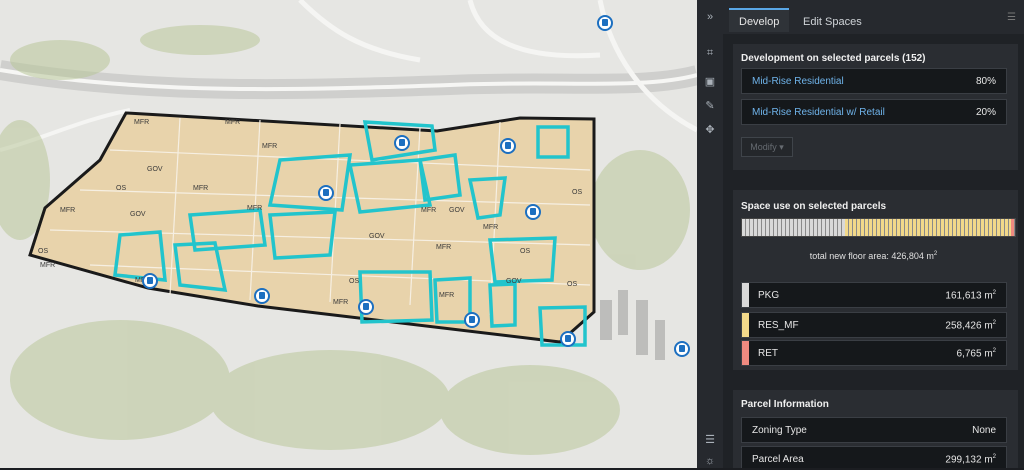  I want to click on legend-value: 161,613 m2, so click(970, 295).